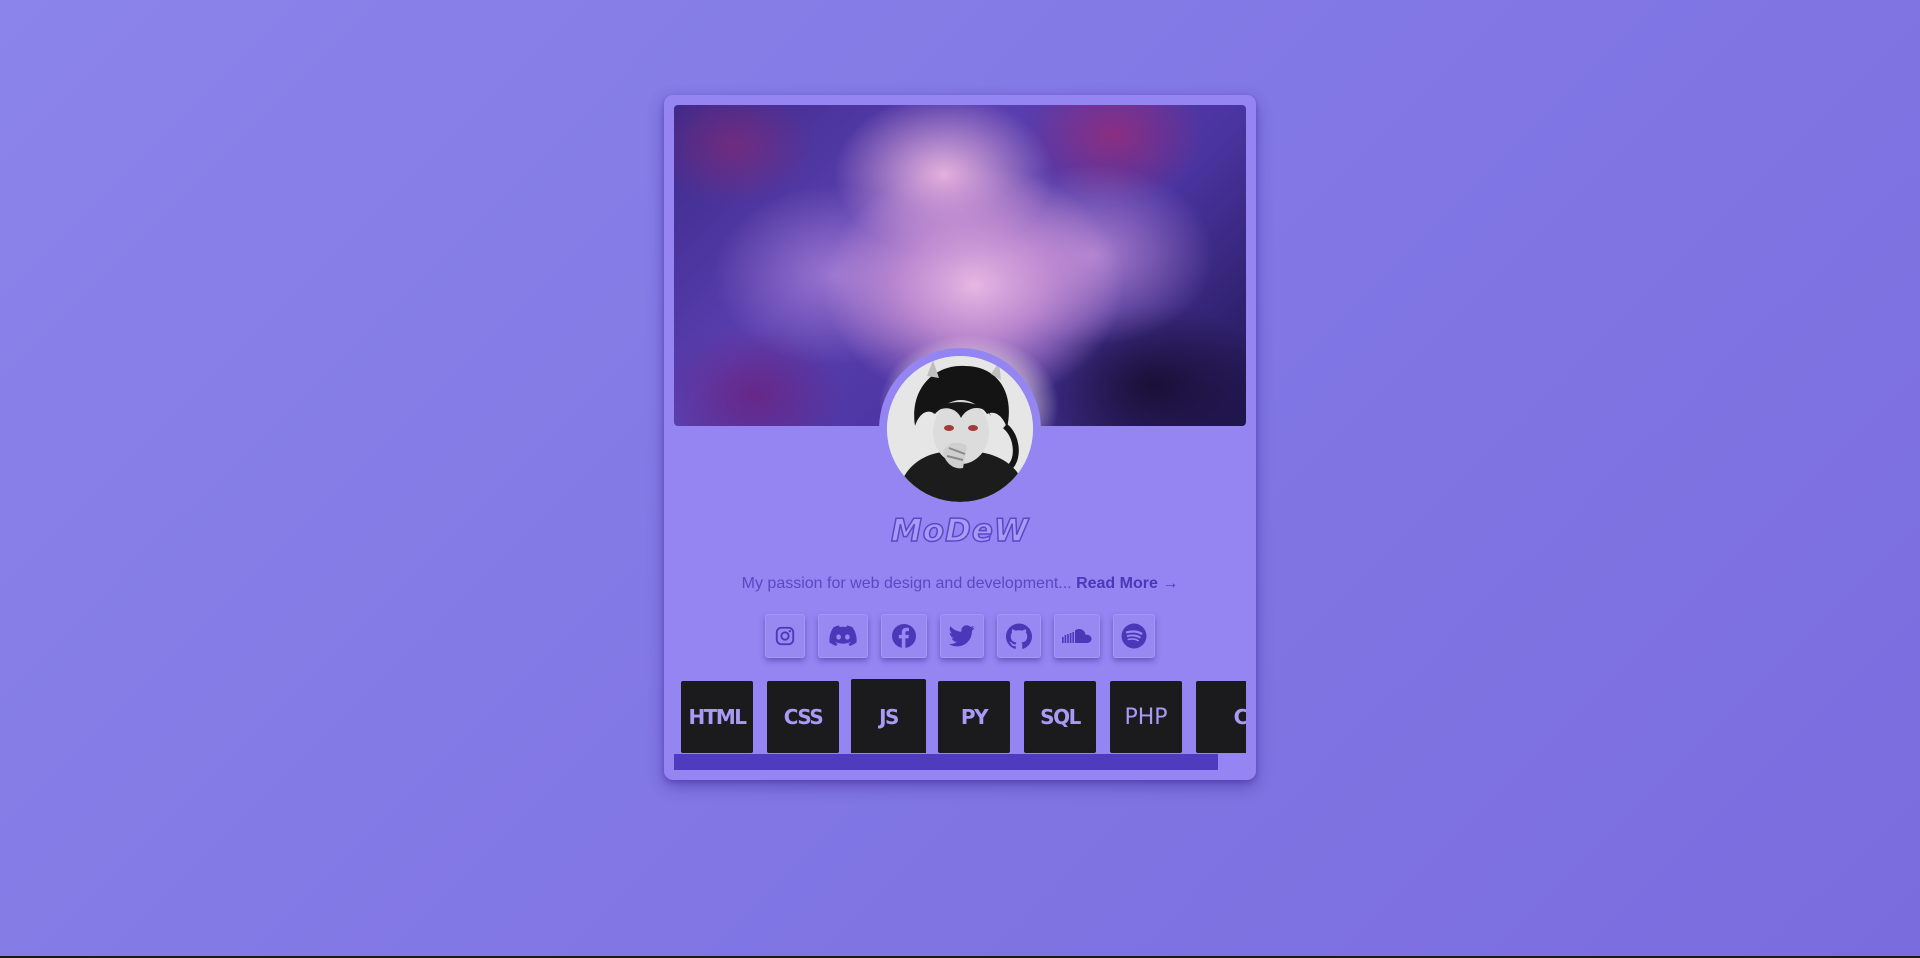  I want to click on skill-js: JS, so click(888, 716).